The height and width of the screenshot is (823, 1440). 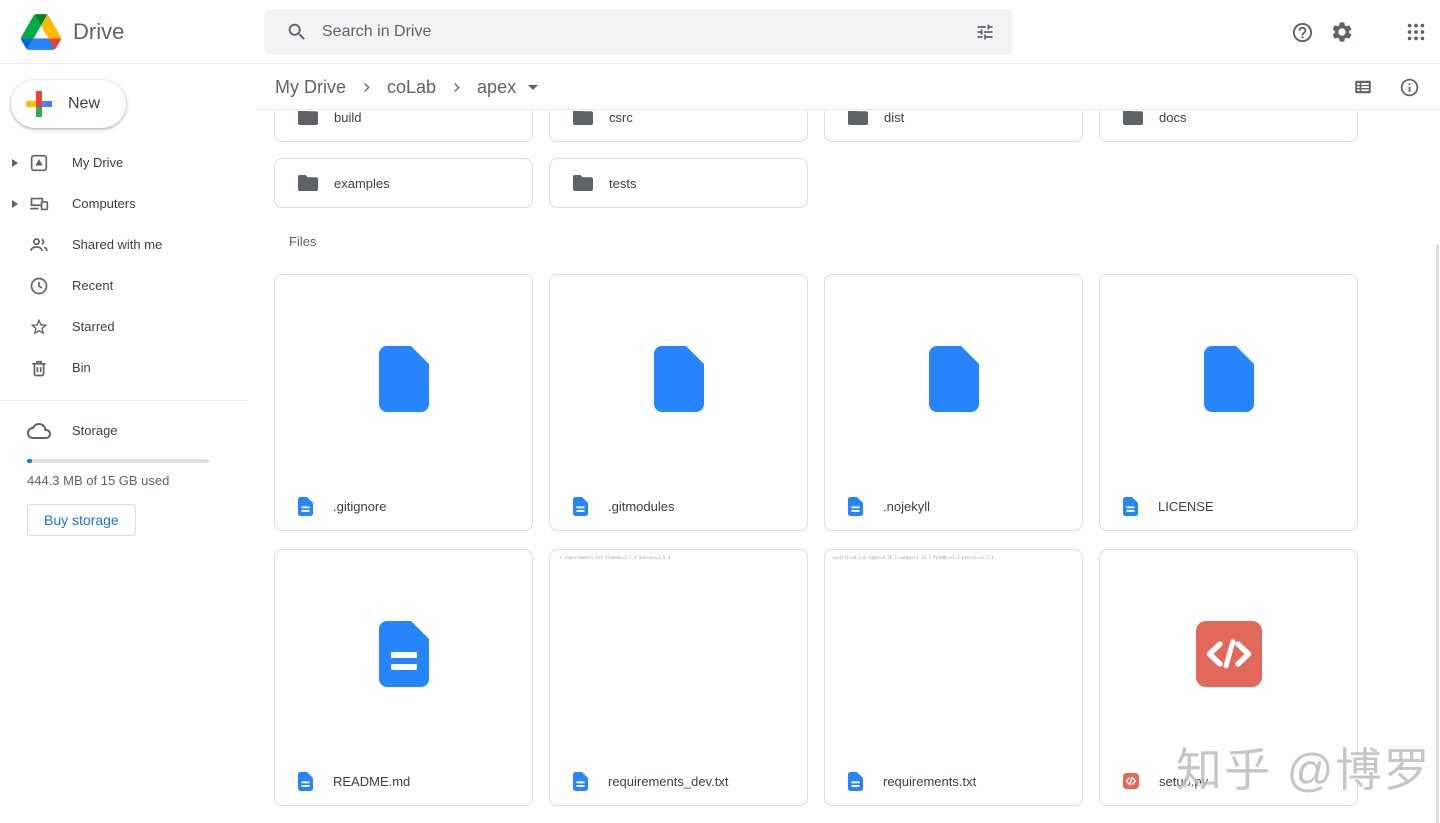 I want to click on folder-name: build, so click(x=348, y=118).